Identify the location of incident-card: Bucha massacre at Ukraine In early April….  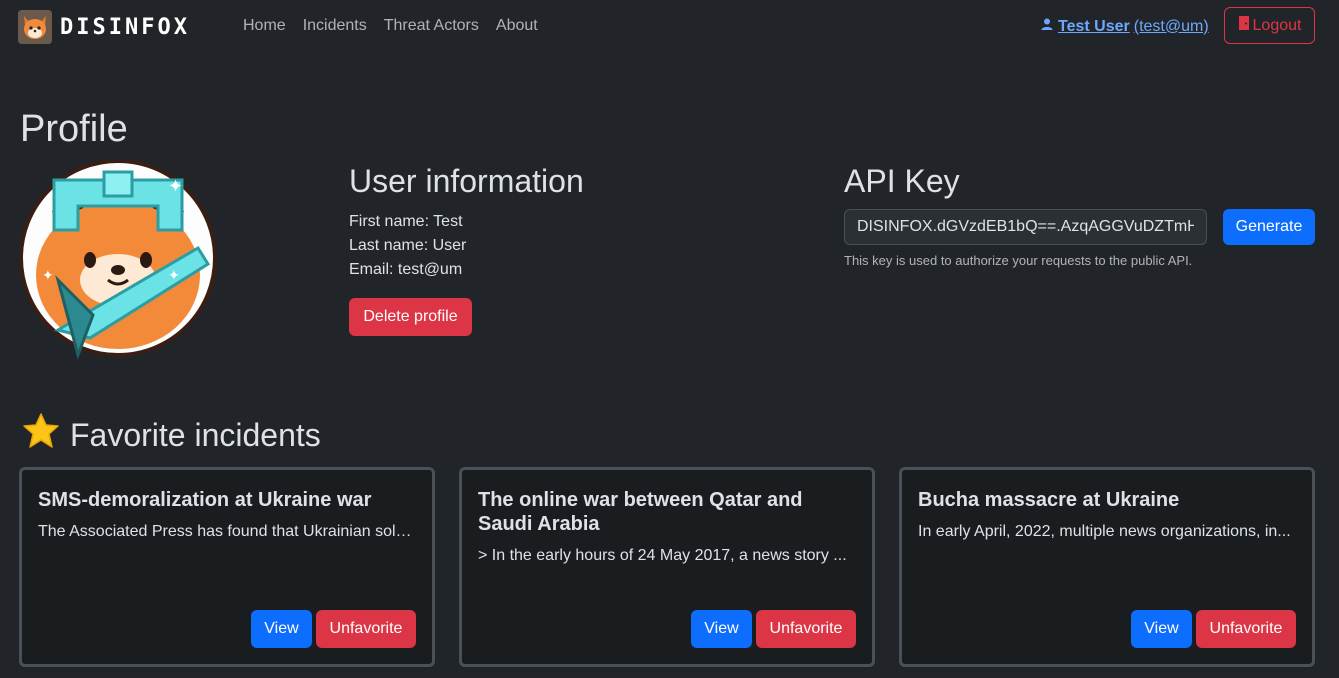
(1107, 567).